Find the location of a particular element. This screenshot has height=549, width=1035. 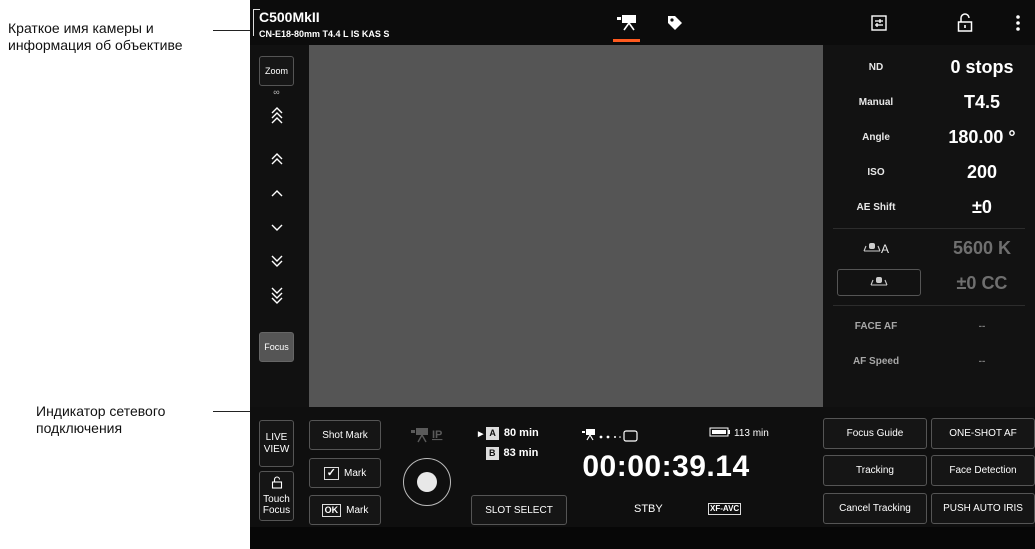

setting-row-nd: ND 0 stops is located at coordinates (929, 68).